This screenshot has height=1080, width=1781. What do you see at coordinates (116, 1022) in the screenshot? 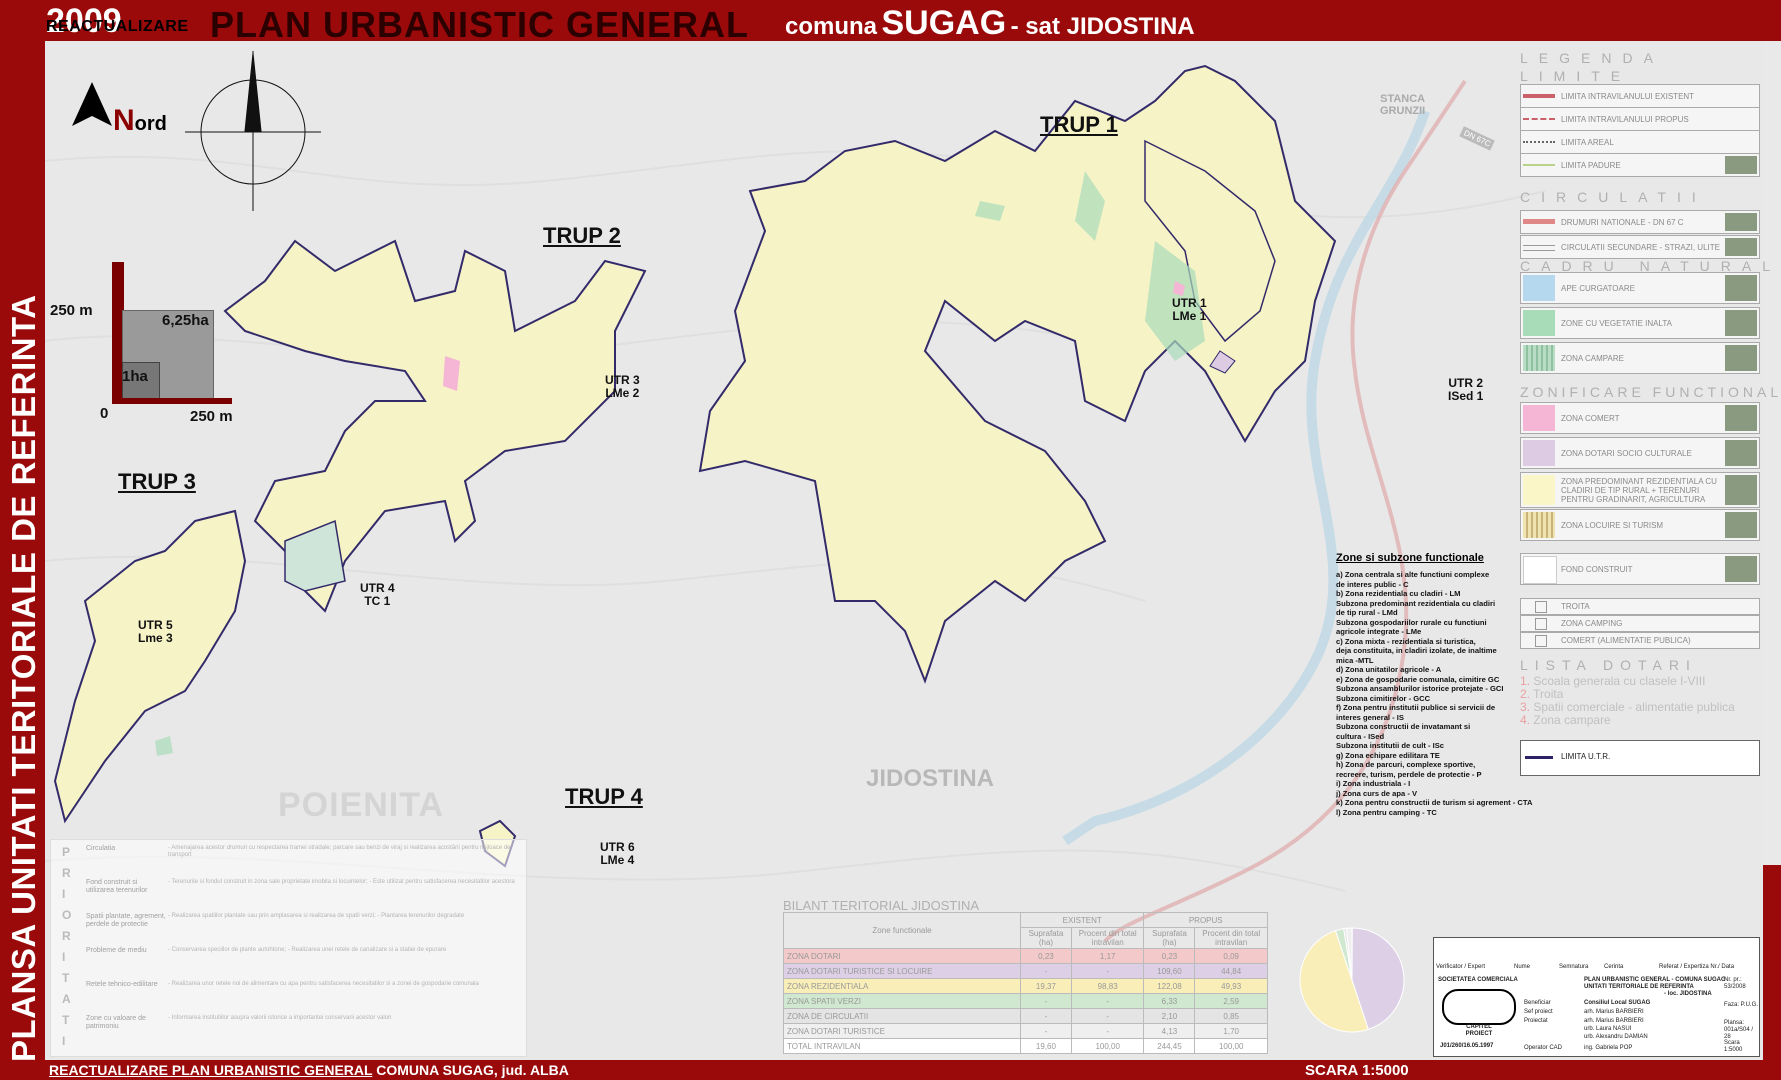
I see `priority-category: Zone cu valoare de patrimoniu` at bounding box center [116, 1022].